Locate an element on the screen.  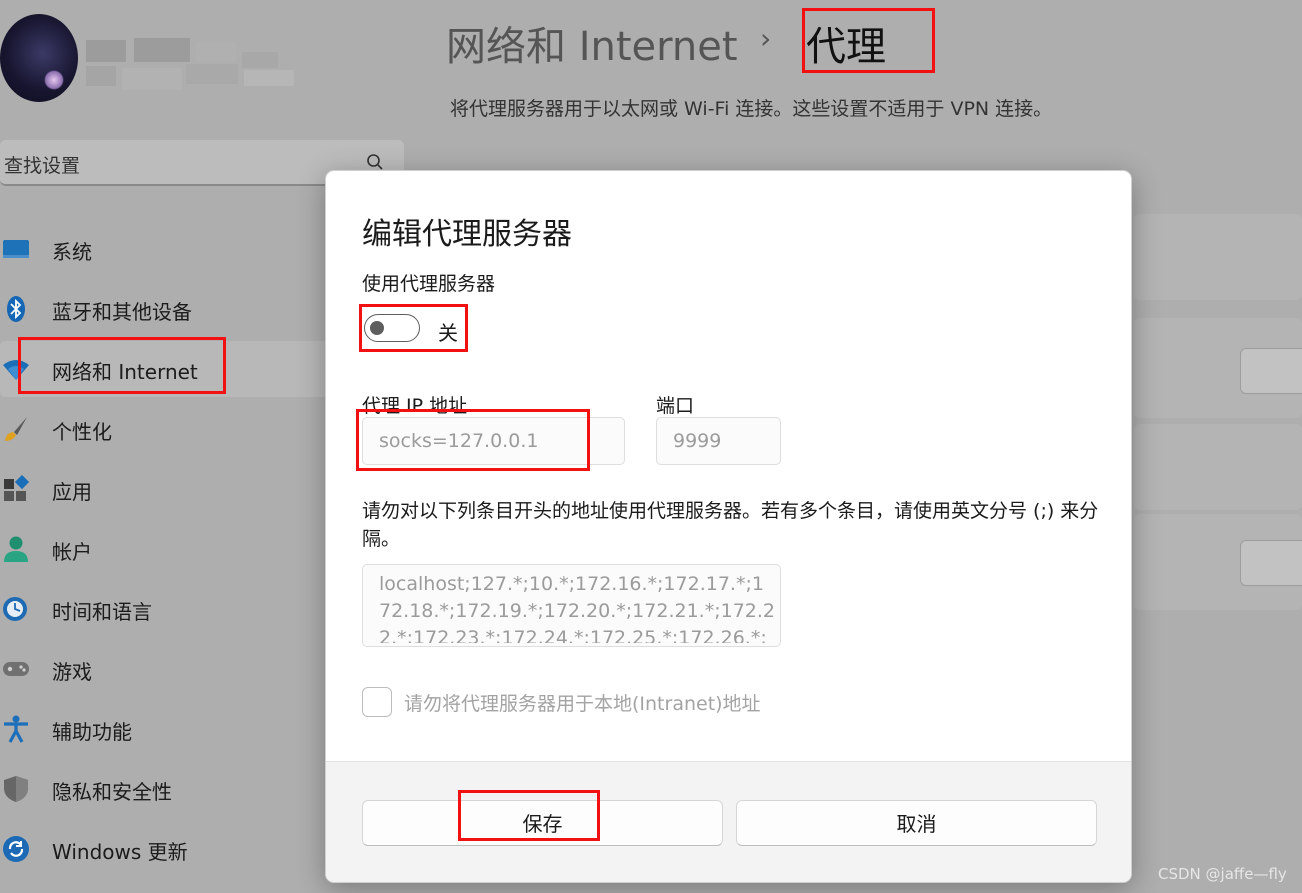
page-title: 代理 is located at coordinates (846, 47).